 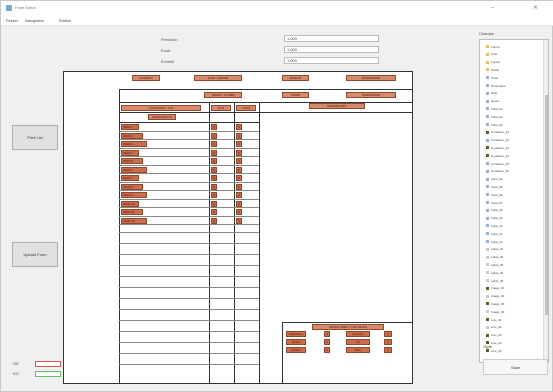 What do you see at coordinates (134, 144) in the screenshot?
I see `ingredient-name-tag: INGR 3` at bounding box center [134, 144].